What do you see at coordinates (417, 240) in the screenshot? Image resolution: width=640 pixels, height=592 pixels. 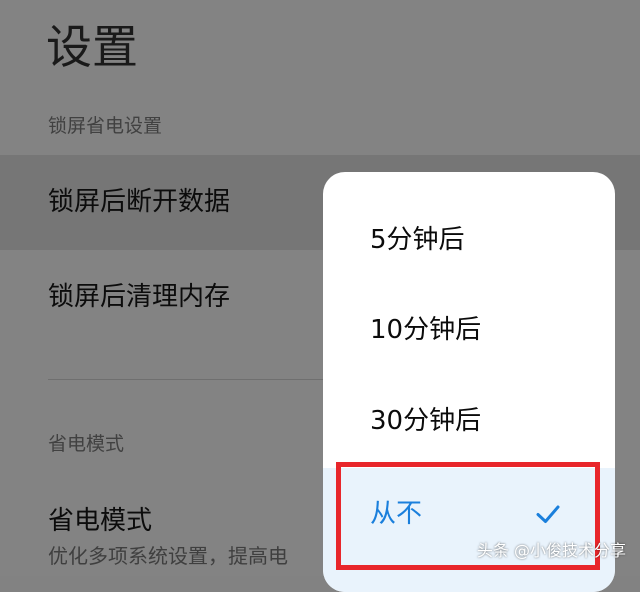 I see `option-label: 5分钟后` at bounding box center [417, 240].